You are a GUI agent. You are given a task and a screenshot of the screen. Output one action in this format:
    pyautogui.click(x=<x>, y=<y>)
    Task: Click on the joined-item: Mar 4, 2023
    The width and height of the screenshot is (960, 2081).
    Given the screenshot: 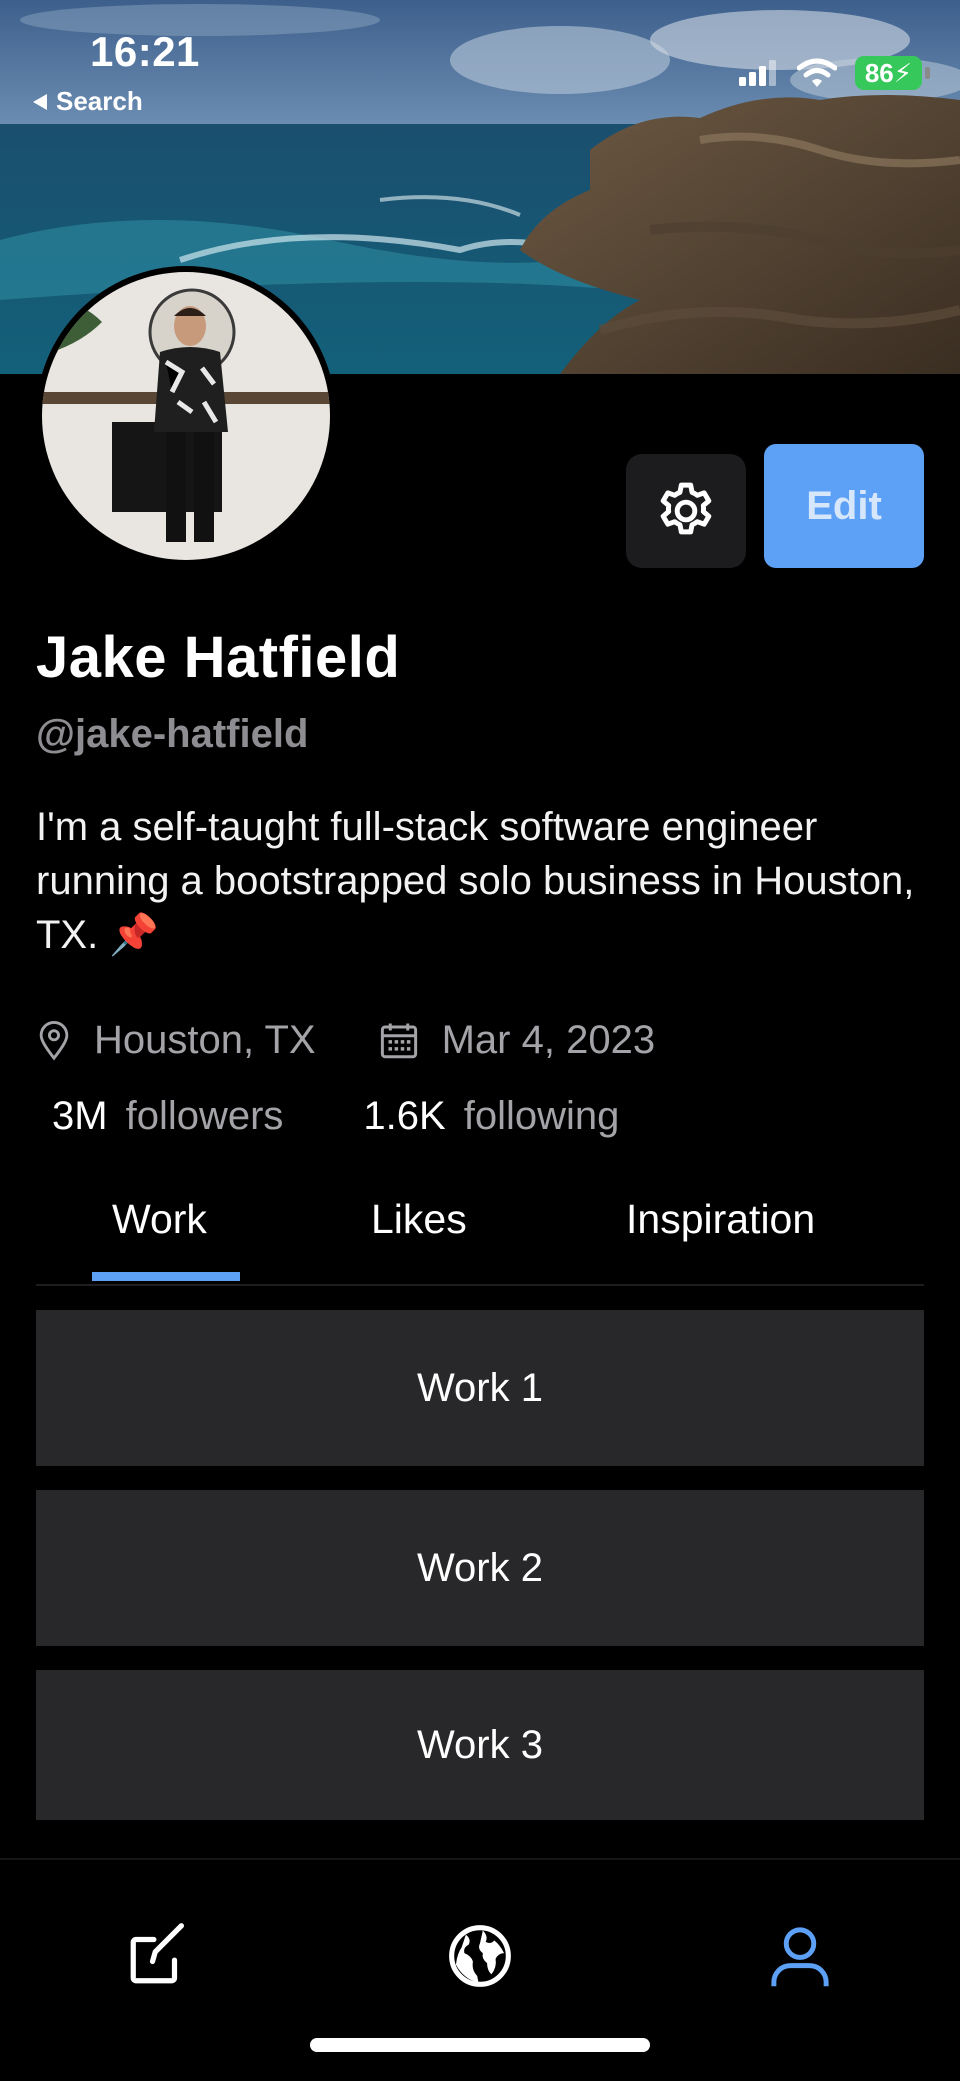 What is the action you would take?
    pyautogui.click(x=516, y=1040)
    